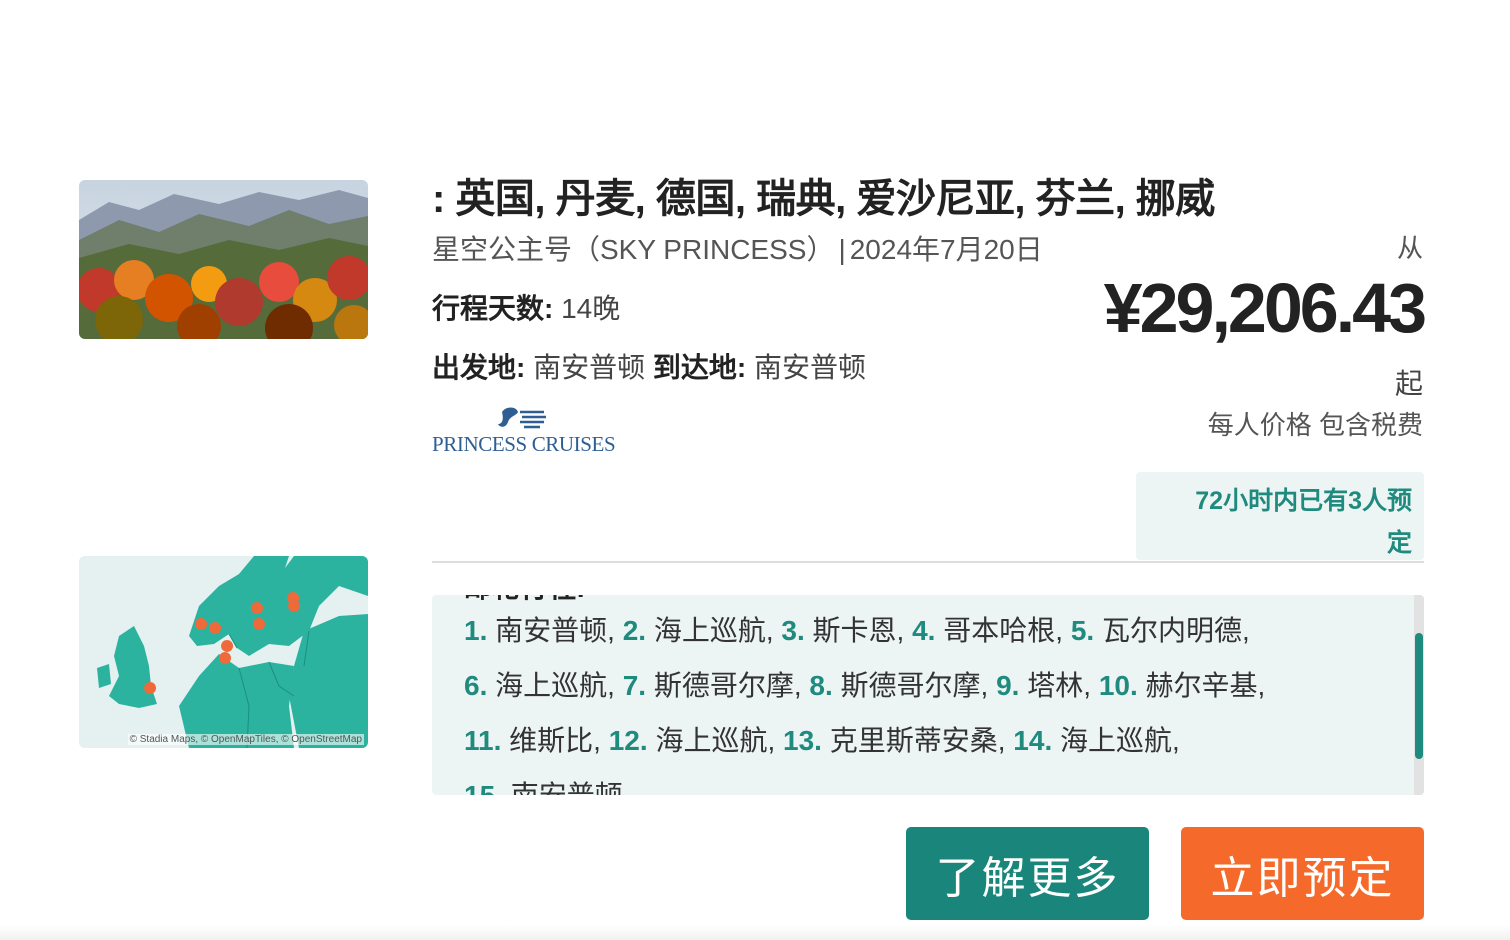  Describe the element at coordinates (1409, 248) in the screenshot. I see `price-from-label: 从` at that location.